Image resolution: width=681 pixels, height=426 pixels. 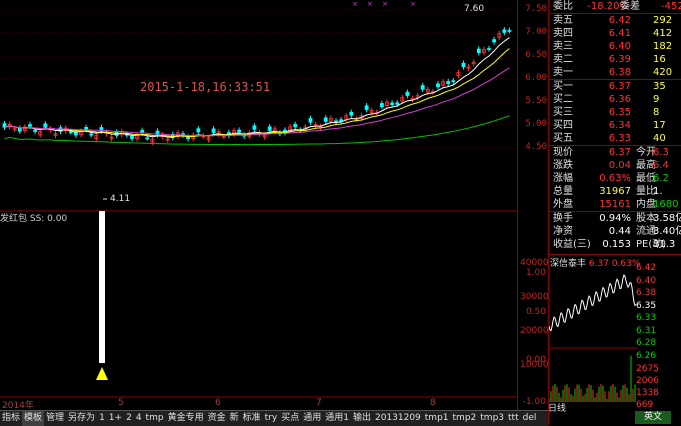 I want to click on price-axis: 7.50 7.00 6.50 6.00 5.50 5.00 4.50, so click(x=533, y=106).